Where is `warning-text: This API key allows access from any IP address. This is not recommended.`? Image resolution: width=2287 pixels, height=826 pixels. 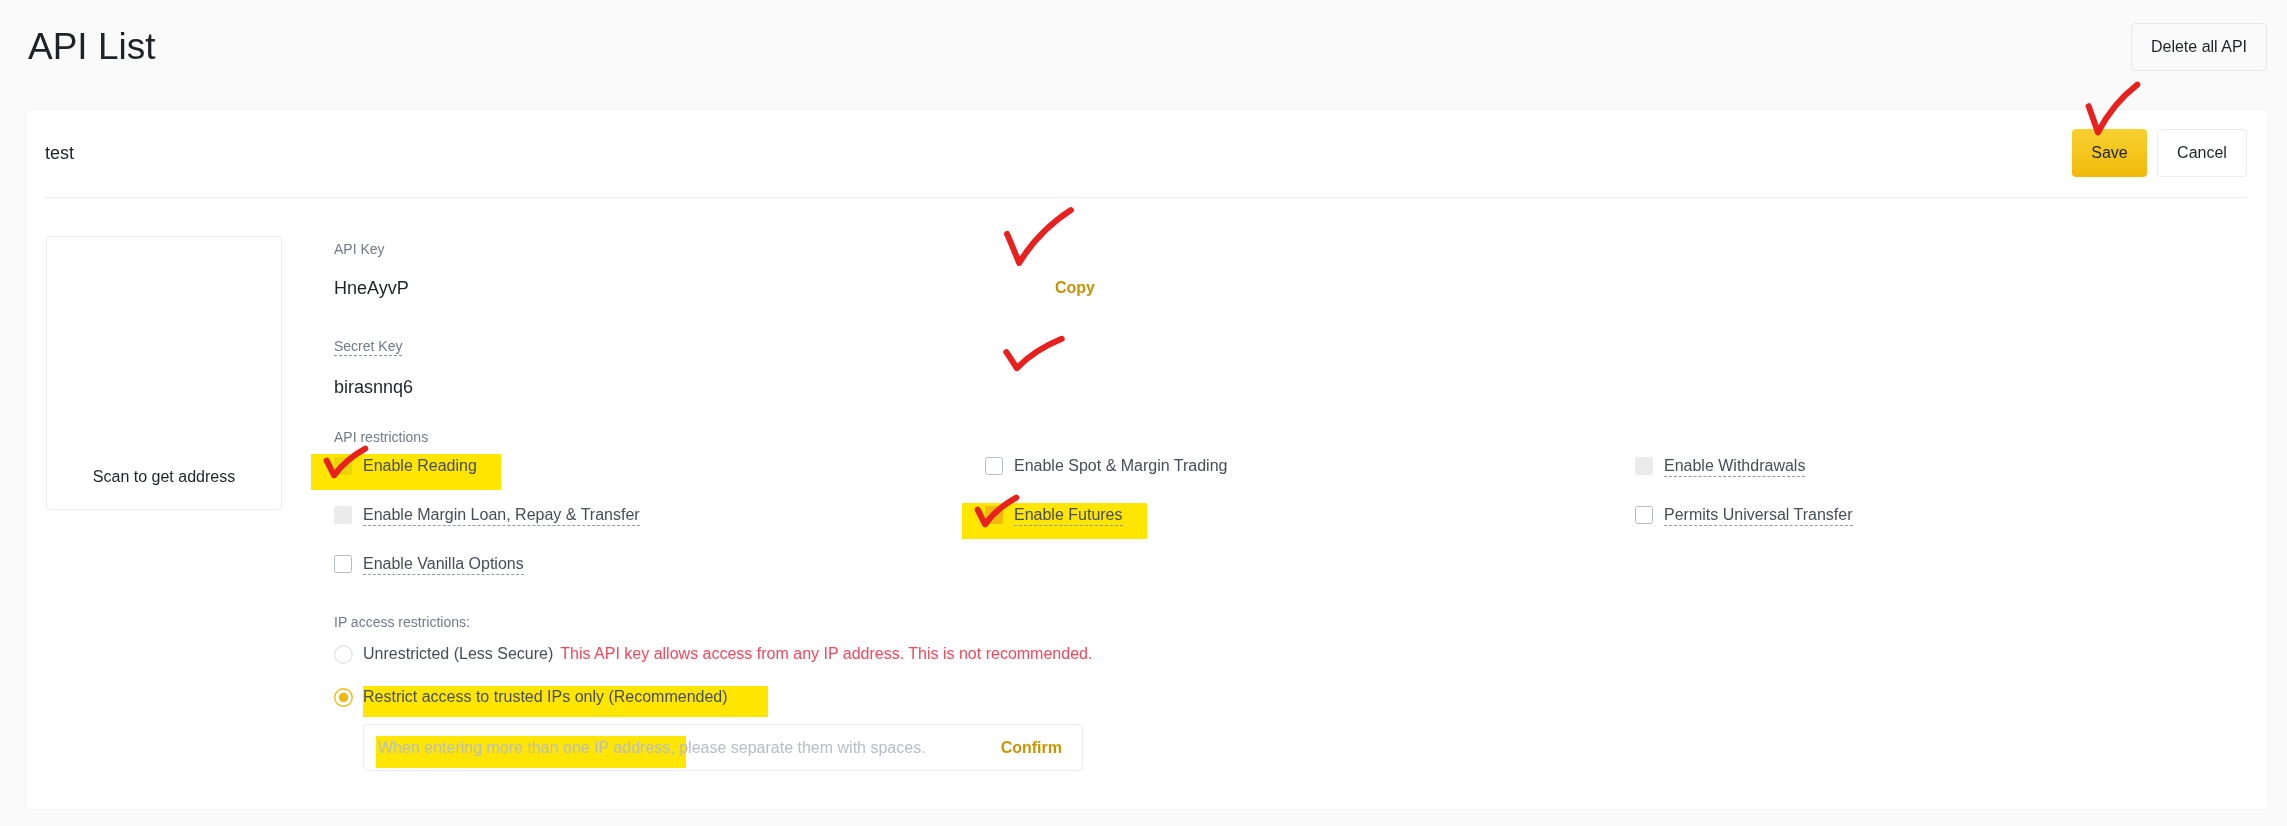 warning-text: This API key allows access from any IP address. This is not recommended. is located at coordinates (826, 654).